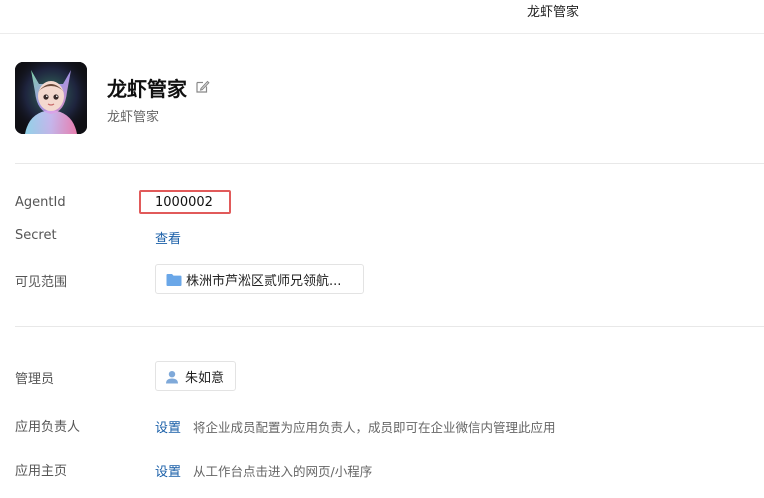 The height and width of the screenshot is (498, 764). I want to click on app-subtitle: 龙虾管家, so click(133, 117).